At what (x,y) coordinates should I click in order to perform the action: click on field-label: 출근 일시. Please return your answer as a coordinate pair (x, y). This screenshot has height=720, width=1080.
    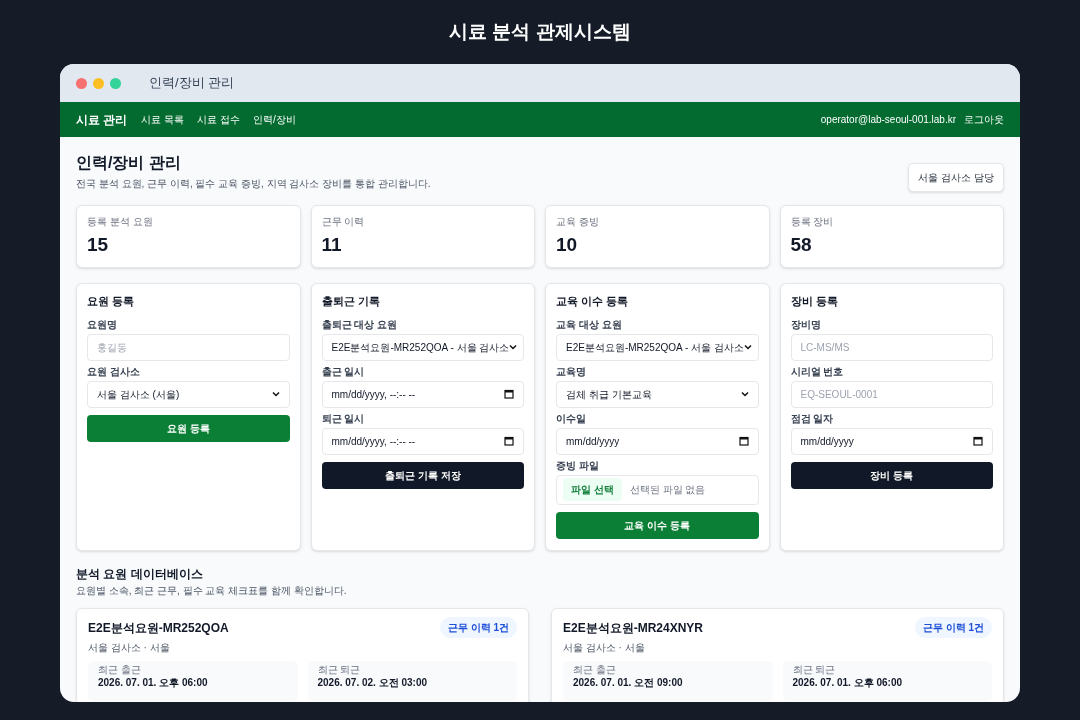
    Looking at the image, I should click on (343, 371).